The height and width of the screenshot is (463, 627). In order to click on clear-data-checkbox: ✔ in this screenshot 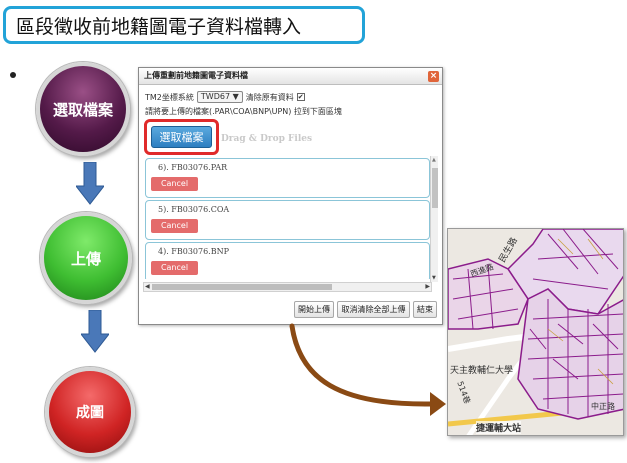, I will do `click(300, 97)`.